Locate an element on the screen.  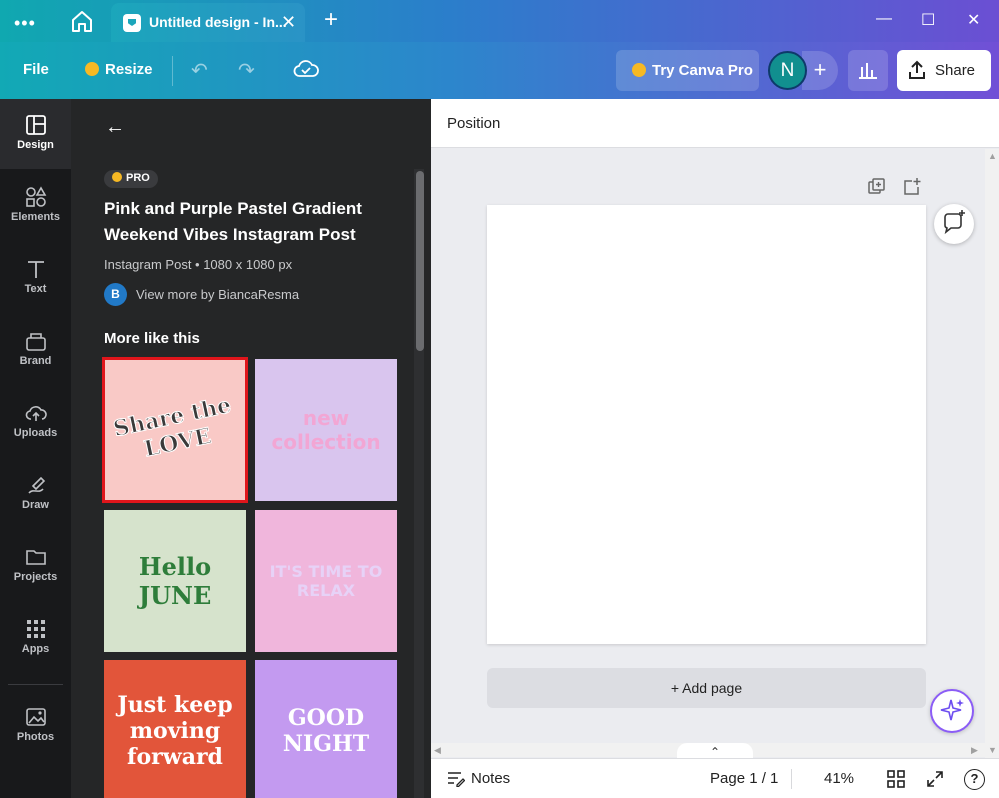
rail-label: Apps is located at coordinates (35, 649).